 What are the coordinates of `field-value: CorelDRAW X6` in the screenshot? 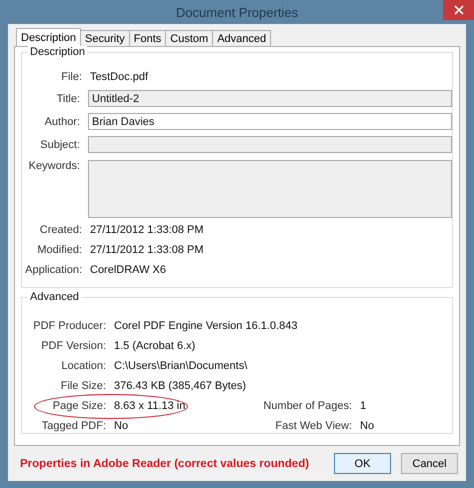 It's located at (128, 270).